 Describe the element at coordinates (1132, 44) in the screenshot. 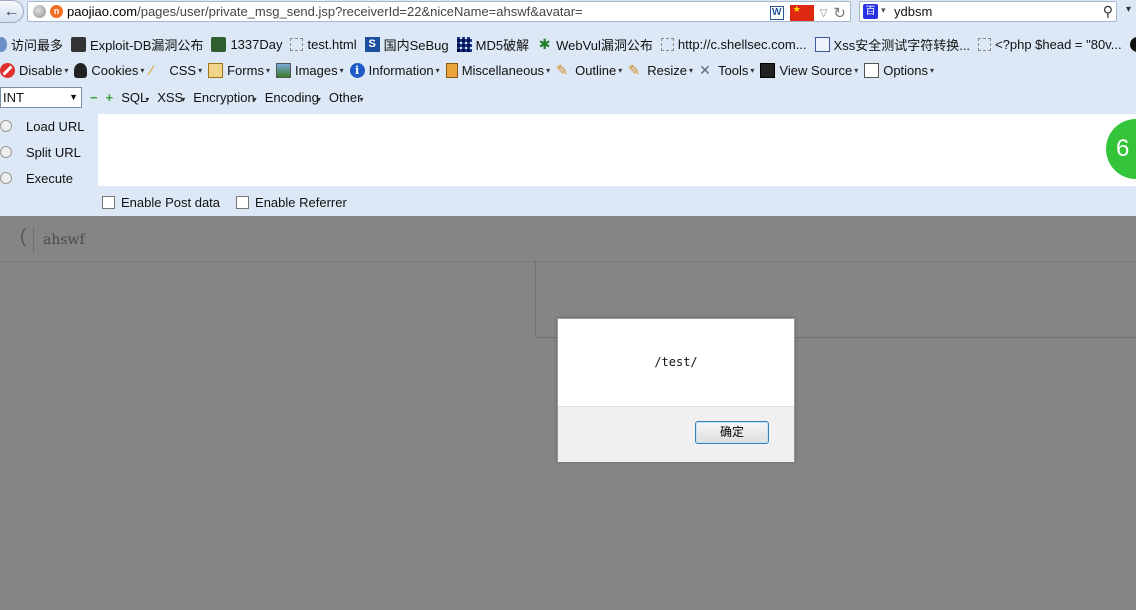

I see `bookmark-overflow` at that location.